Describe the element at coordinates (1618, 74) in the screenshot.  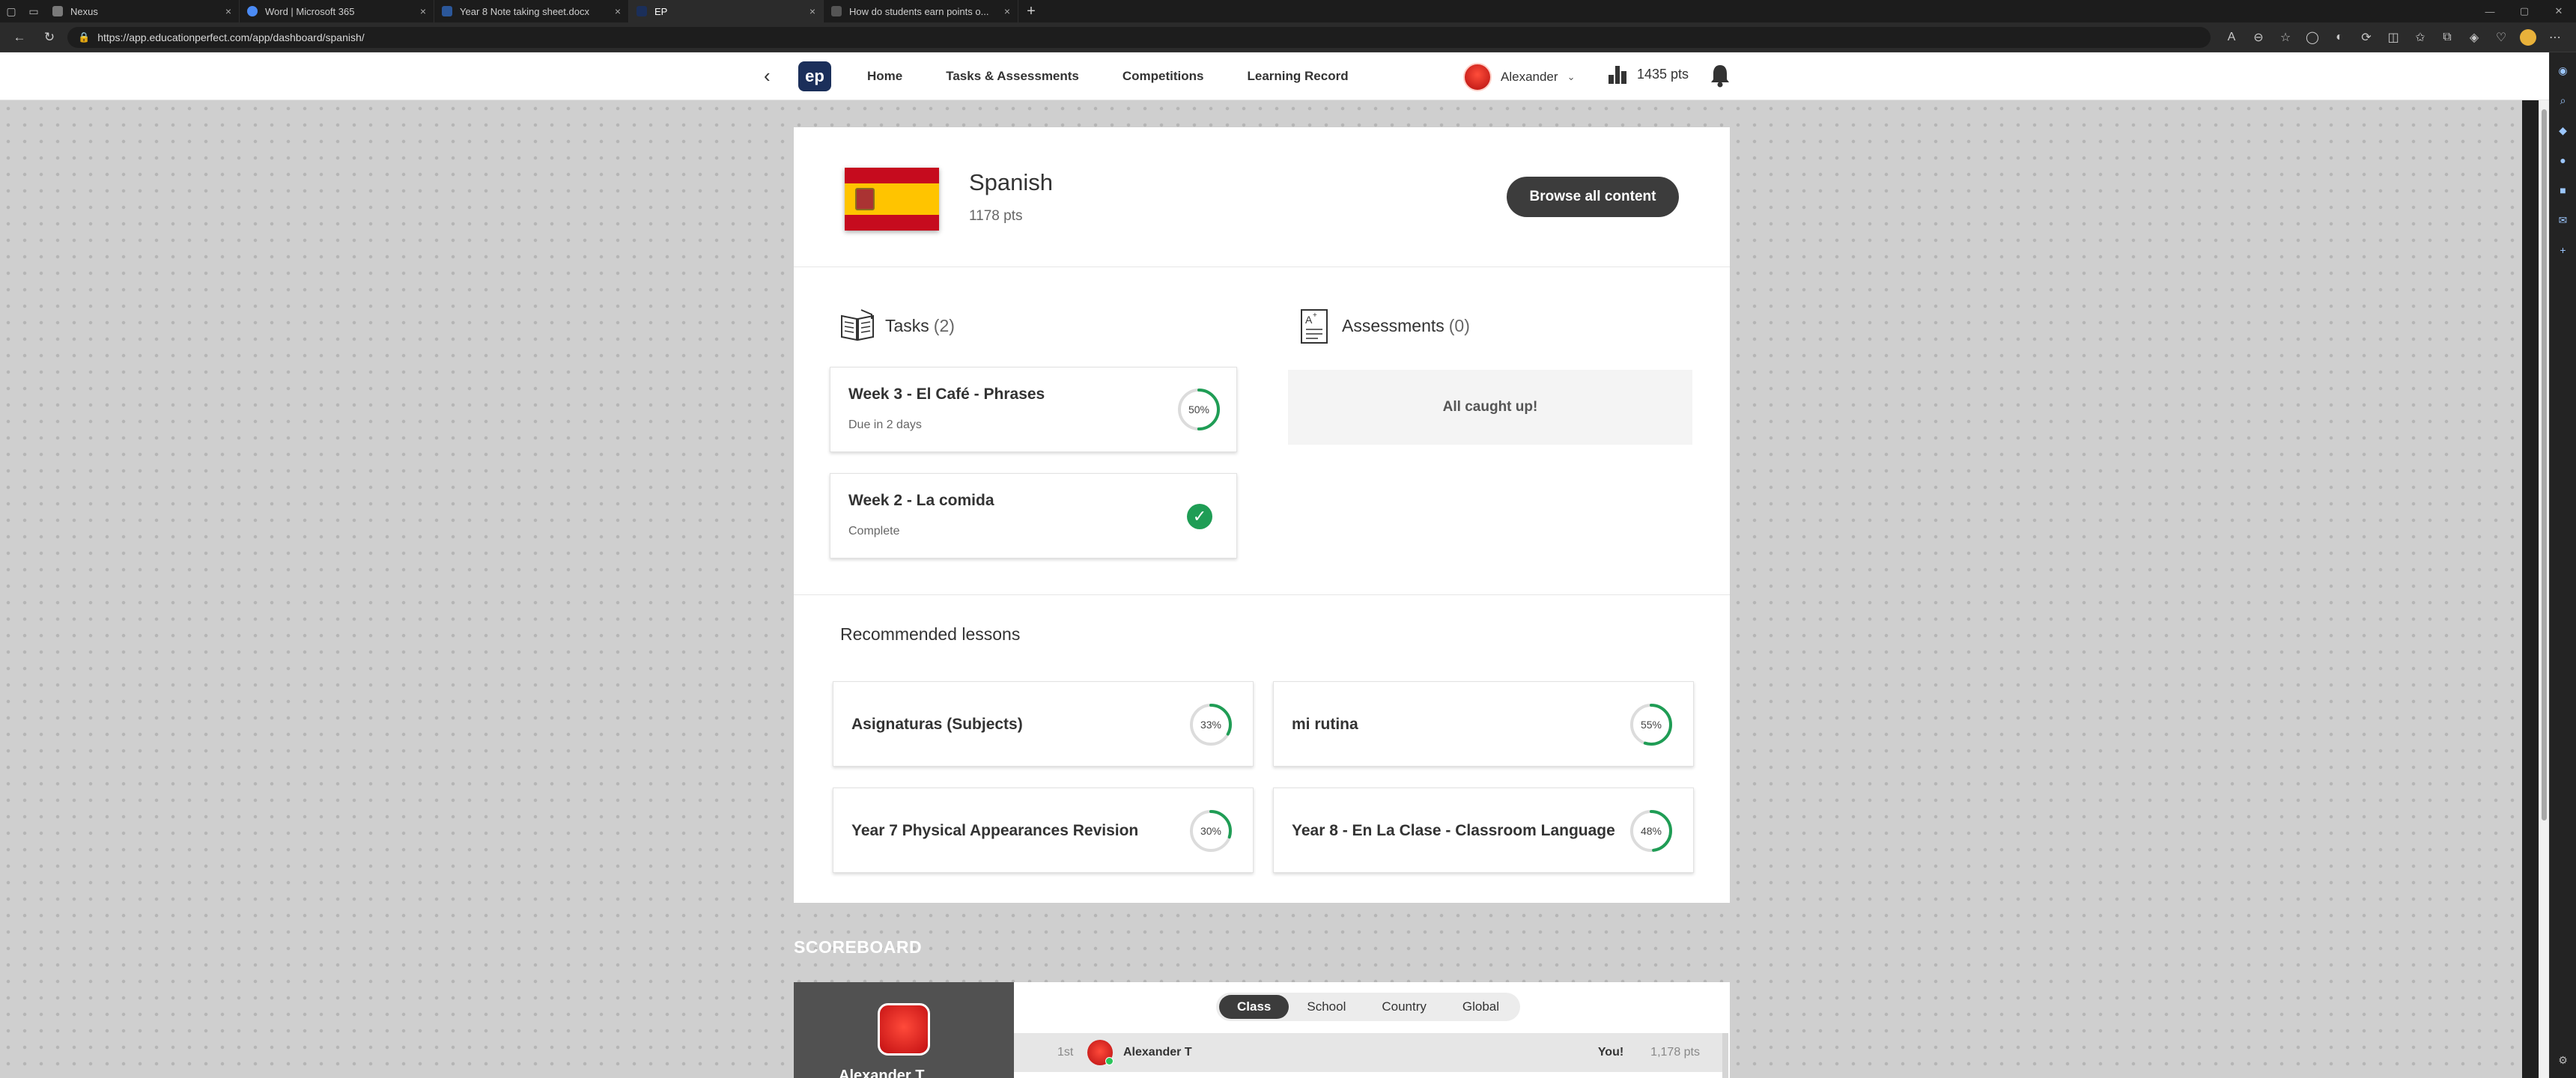
I see `leaderboard-icon` at that location.